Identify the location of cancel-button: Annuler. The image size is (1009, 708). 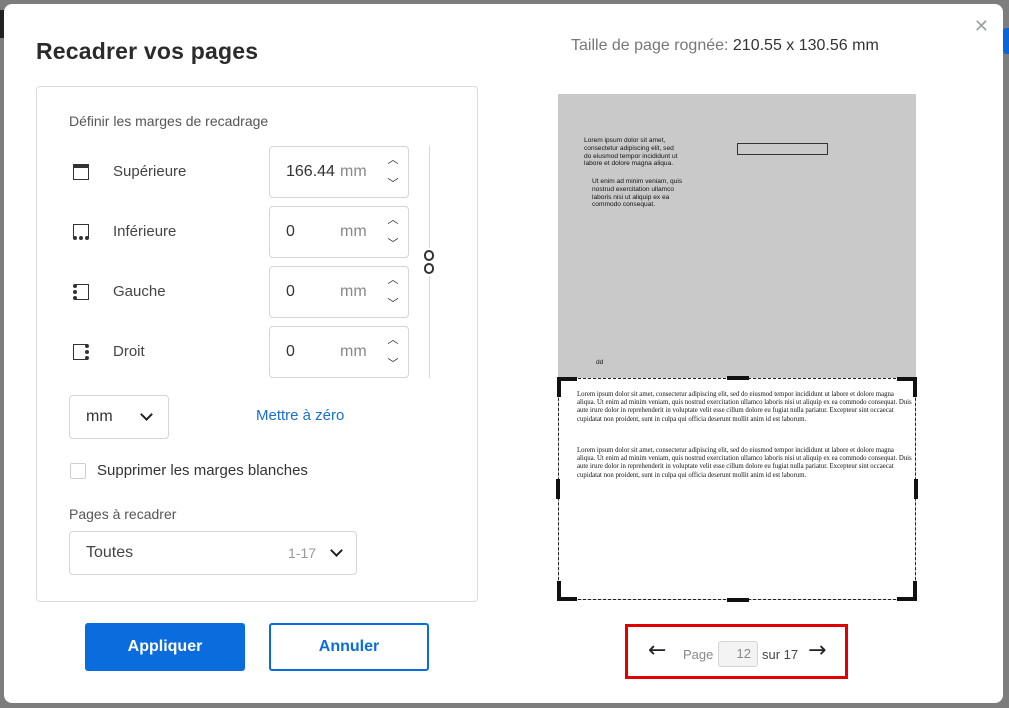
(349, 647).